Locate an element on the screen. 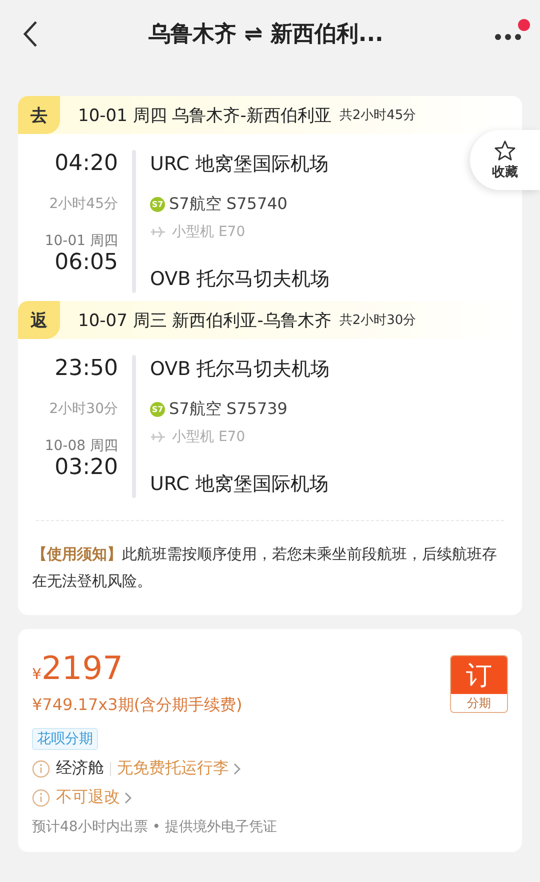 Image resolution: width=540 pixels, height=882 pixels. flight-duration: 2小时30分 is located at coordinates (83, 409).